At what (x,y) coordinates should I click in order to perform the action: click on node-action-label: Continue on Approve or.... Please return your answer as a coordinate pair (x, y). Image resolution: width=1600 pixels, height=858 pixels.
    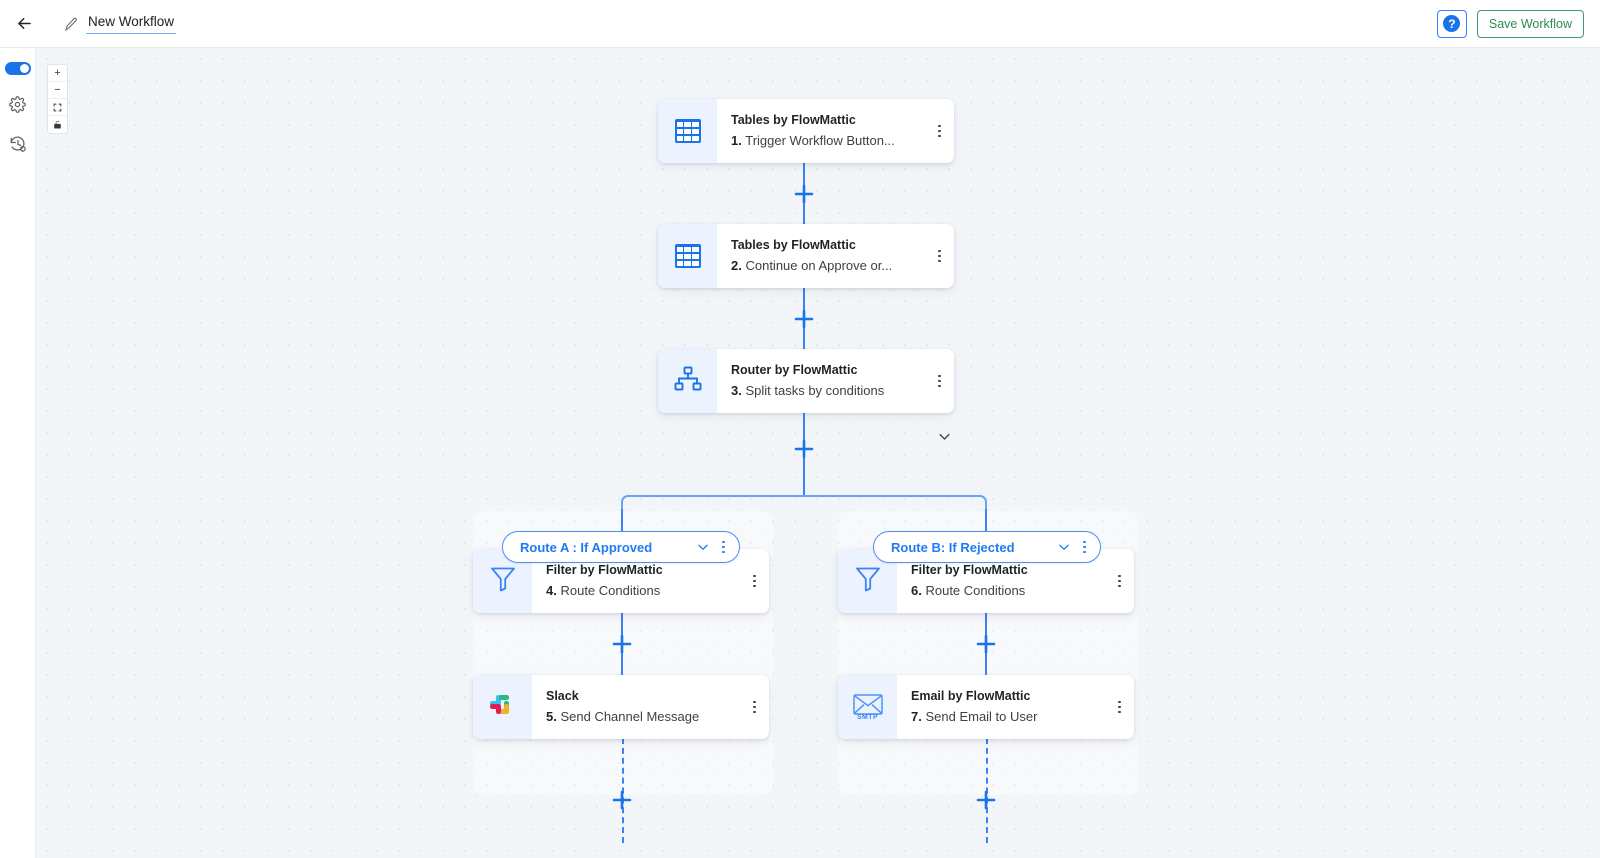
    Looking at the image, I should click on (819, 265).